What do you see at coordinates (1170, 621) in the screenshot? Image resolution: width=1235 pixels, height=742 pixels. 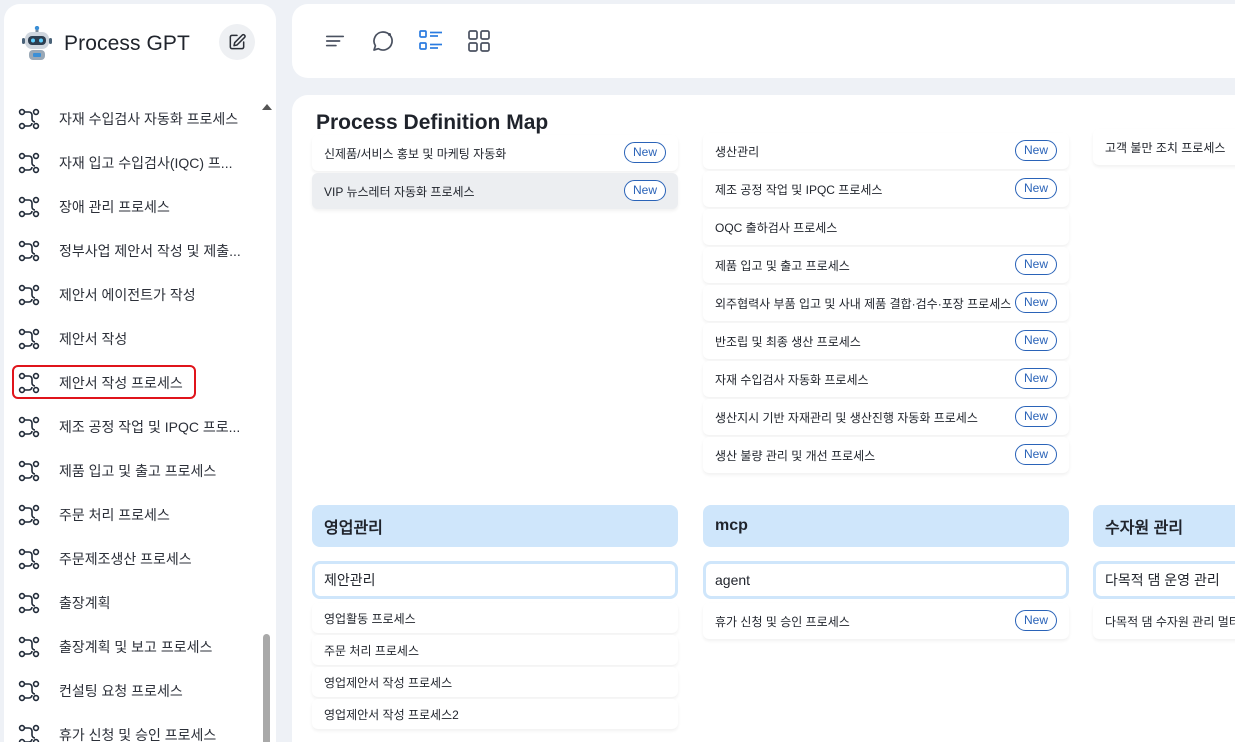 I see `process-item-label: 다목적 댐 수자원 관리 멀티` at bounding box center [1170, 621].